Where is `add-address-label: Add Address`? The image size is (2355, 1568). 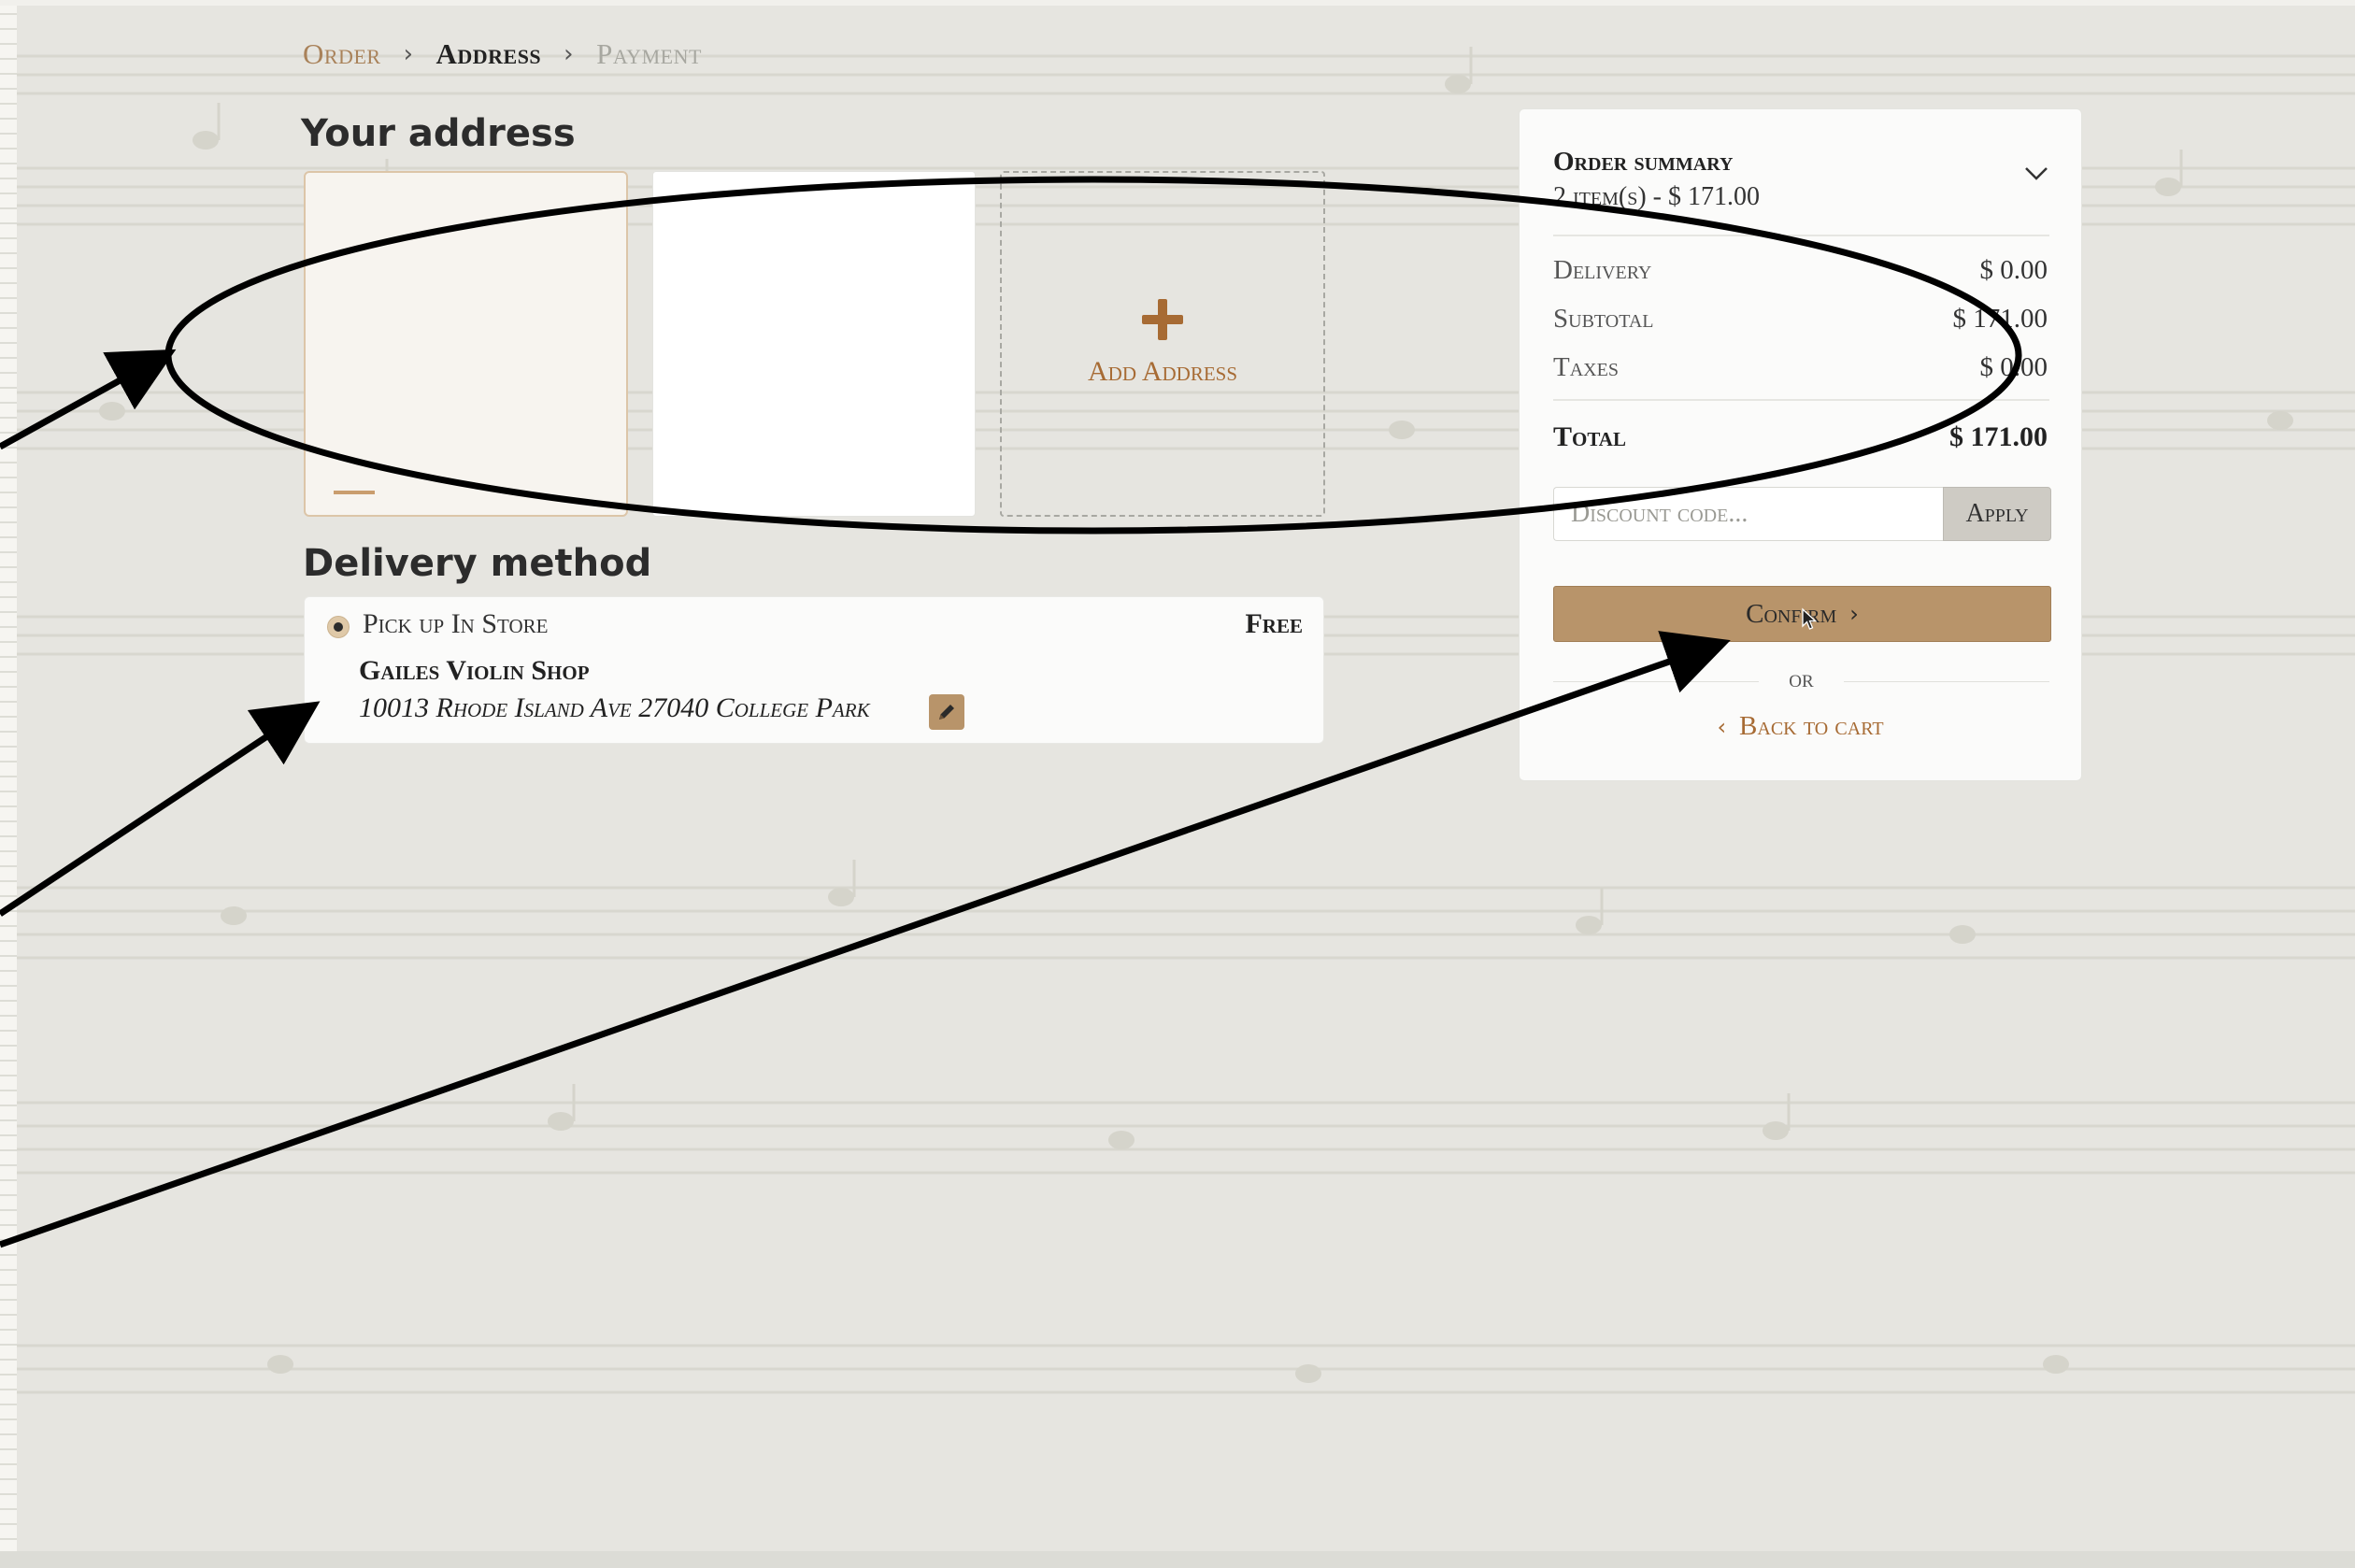 add-address-label: Add Address is located at coordinates (1162, 371).